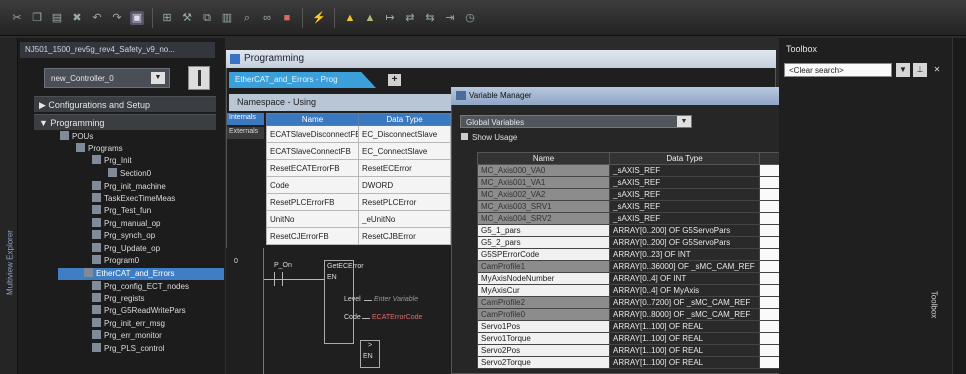 This screenshot has width=966, height=374. Describe the element at coordinates (312, 202) in the screenshot. I see `variable-name-cell: ResetPLCErrorFB` at that location.